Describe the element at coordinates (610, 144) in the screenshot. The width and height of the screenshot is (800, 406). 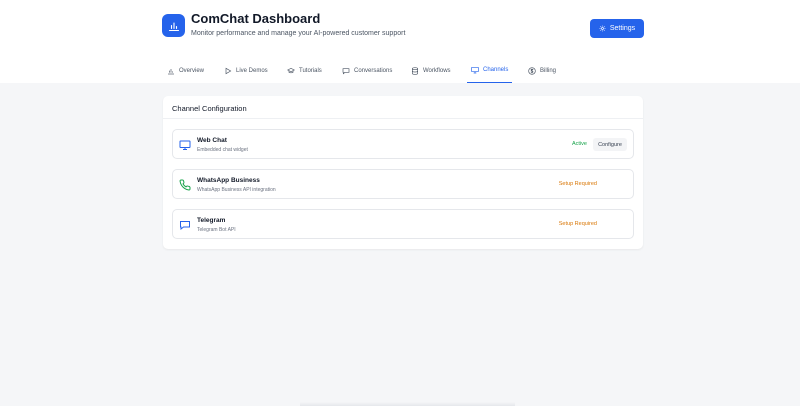
I see `configure-button: Configure` at that location.